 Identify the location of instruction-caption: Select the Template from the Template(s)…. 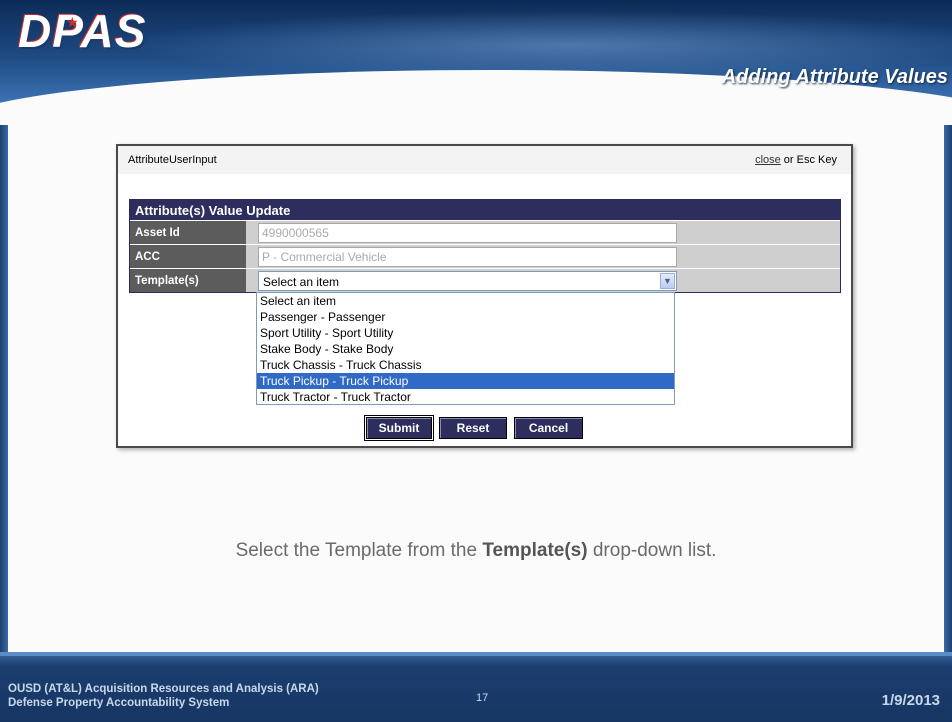
(476, 551).